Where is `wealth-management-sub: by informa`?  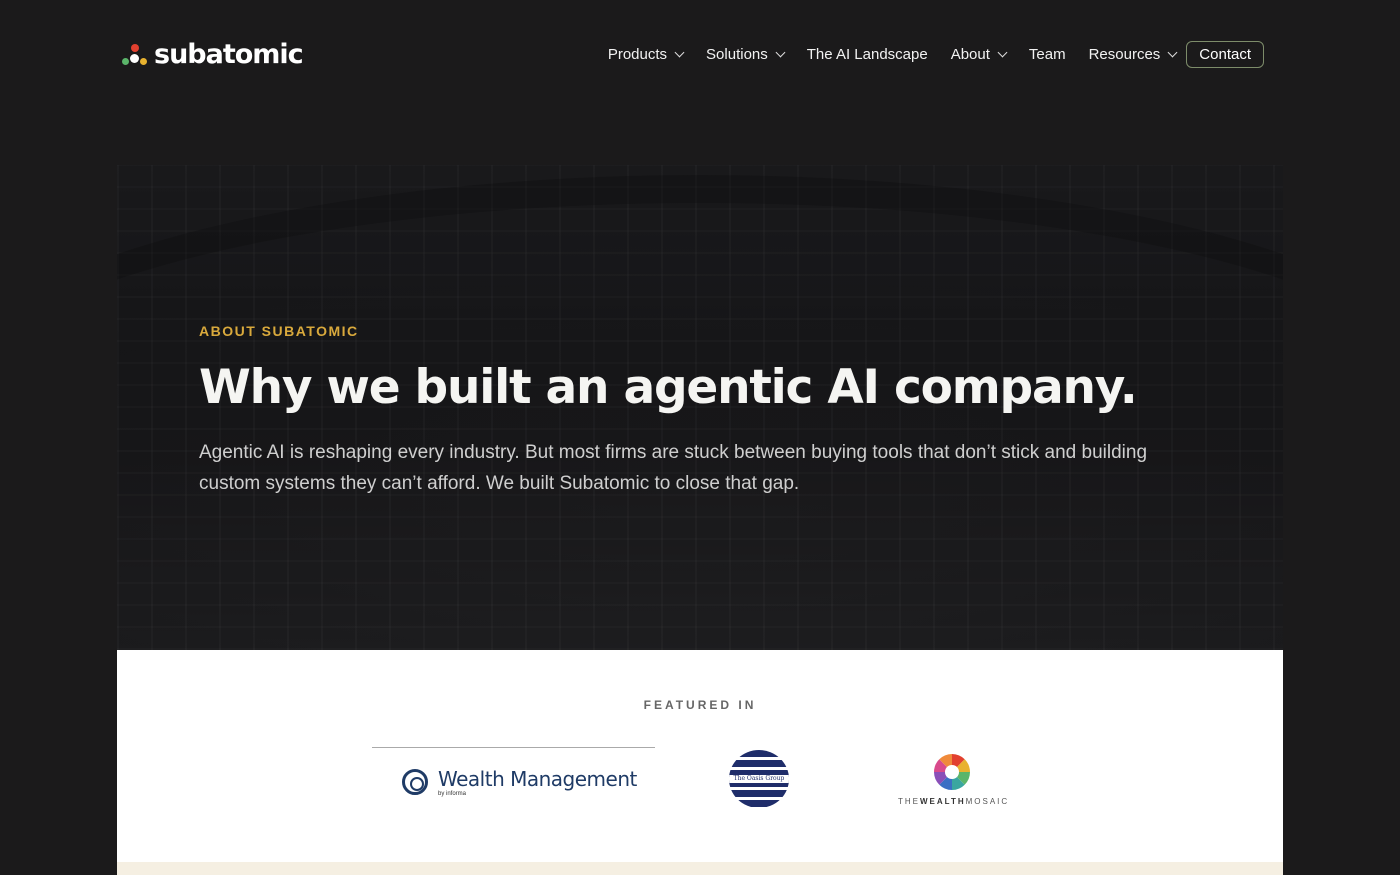 wealth-management-sub: by informa is located at coordinates (452, 794).